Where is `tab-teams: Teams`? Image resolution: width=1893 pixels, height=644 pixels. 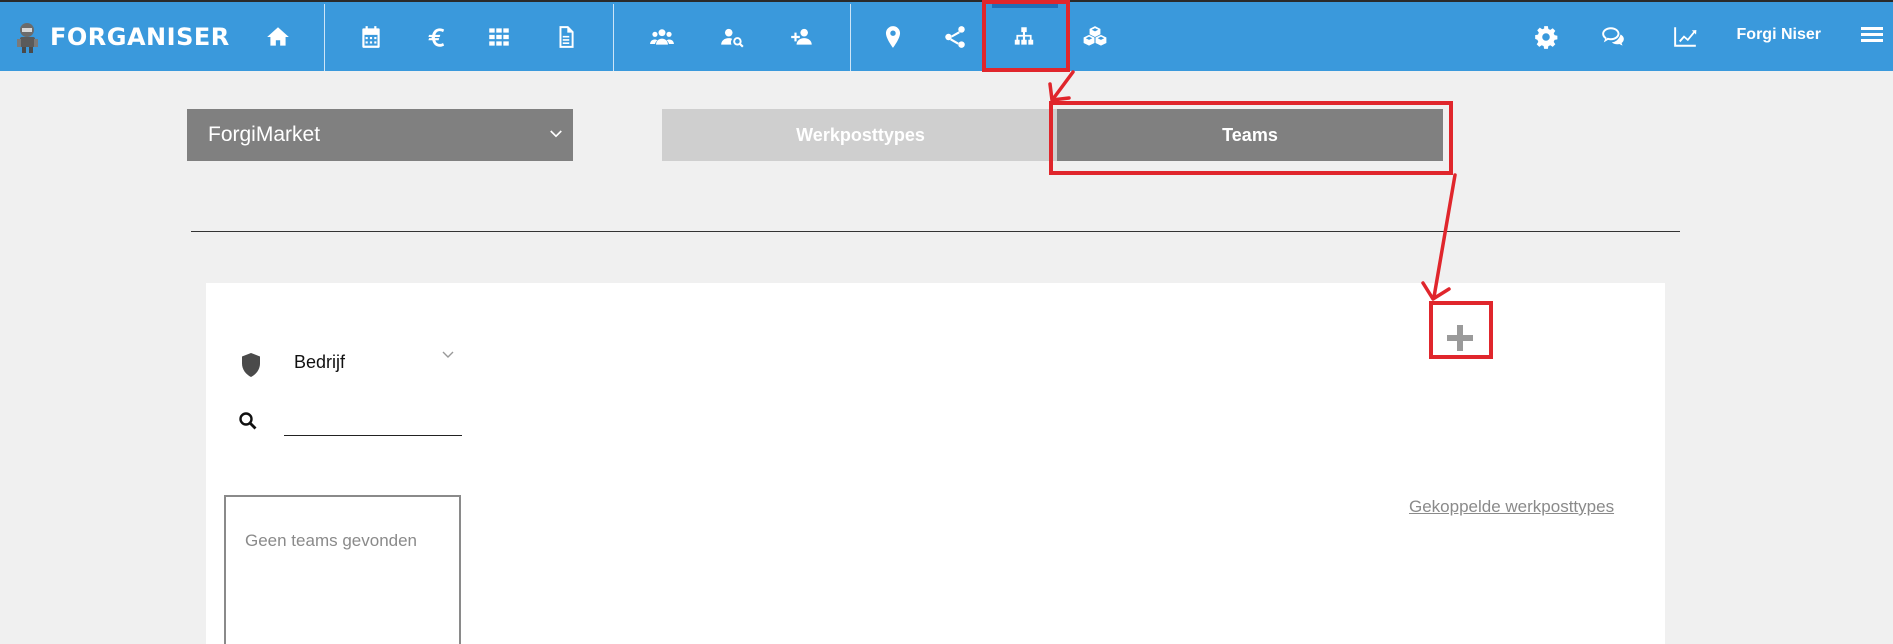
tab-teams: Teams is located at coordinates (1250, 135).